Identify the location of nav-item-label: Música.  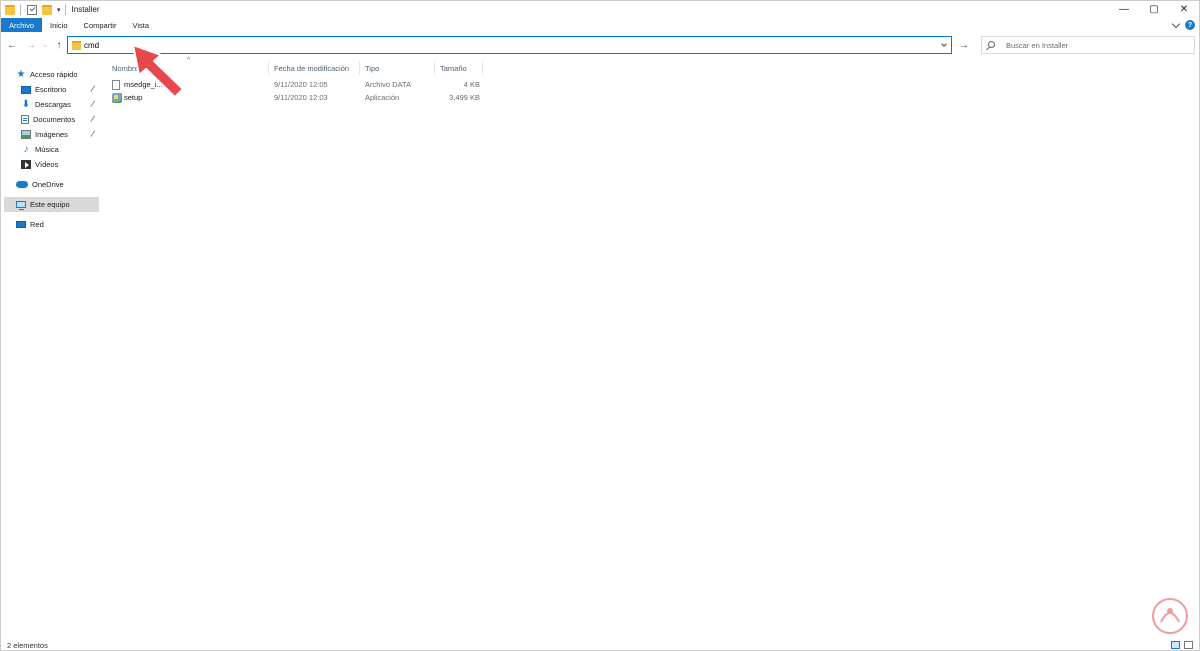
(47, 149).